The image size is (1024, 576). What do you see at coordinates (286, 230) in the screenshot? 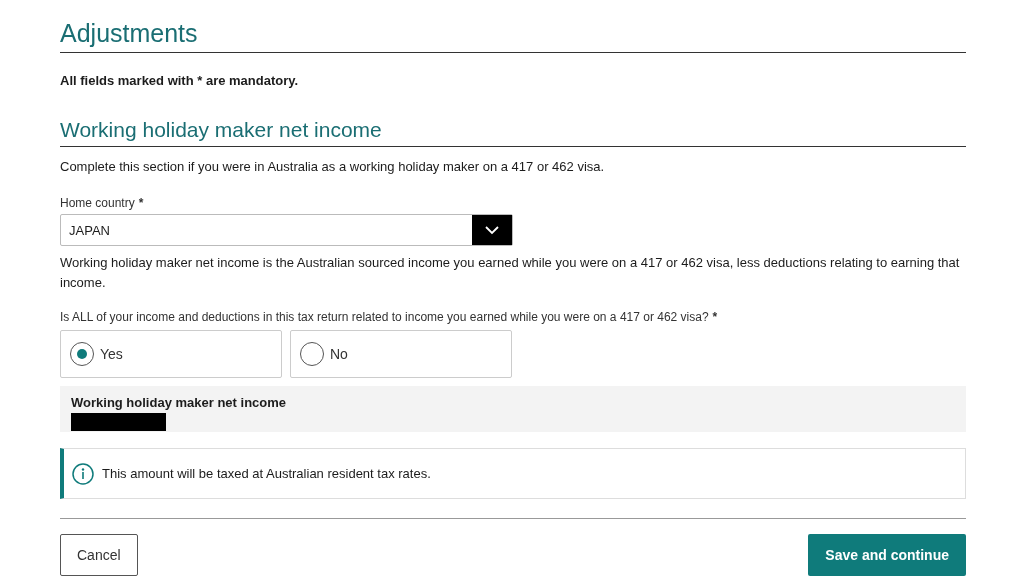
I see `country-select: JAPAN` at bounding box center [286, 230].